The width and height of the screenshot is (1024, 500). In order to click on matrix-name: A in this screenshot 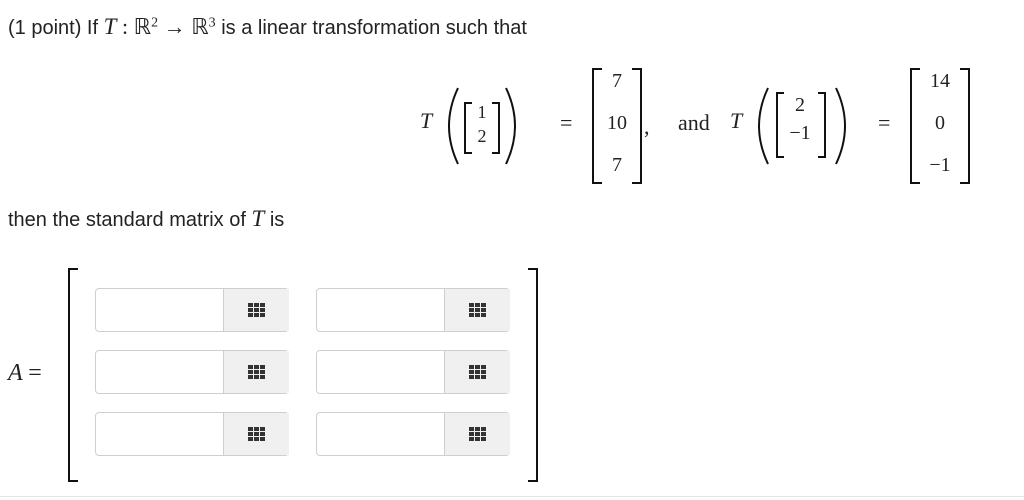, I will do `click(15, 373)`.